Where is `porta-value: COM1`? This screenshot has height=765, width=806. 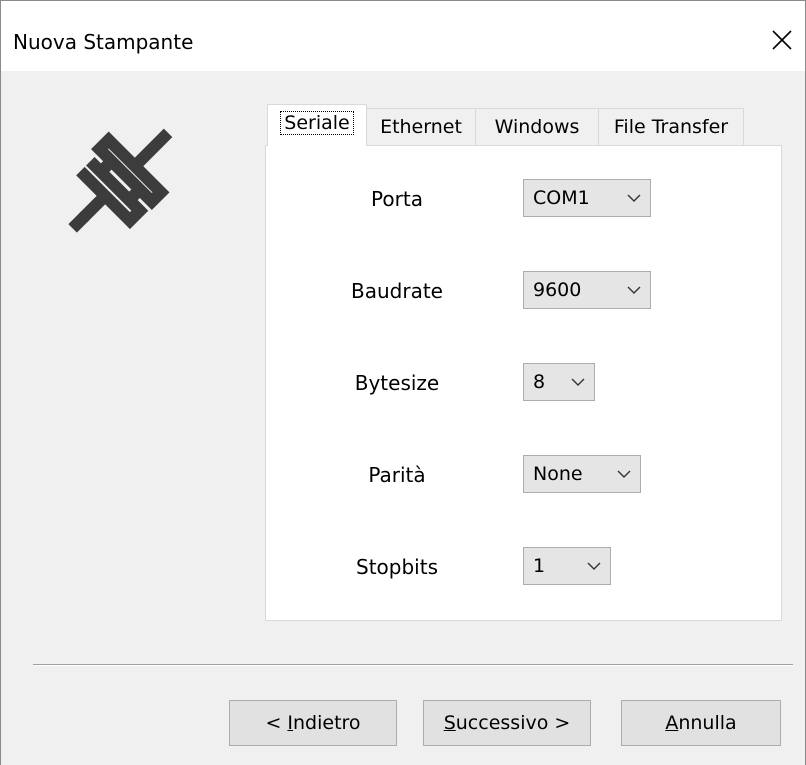 porta-value: COM1 is located at coordinates (561, 198).